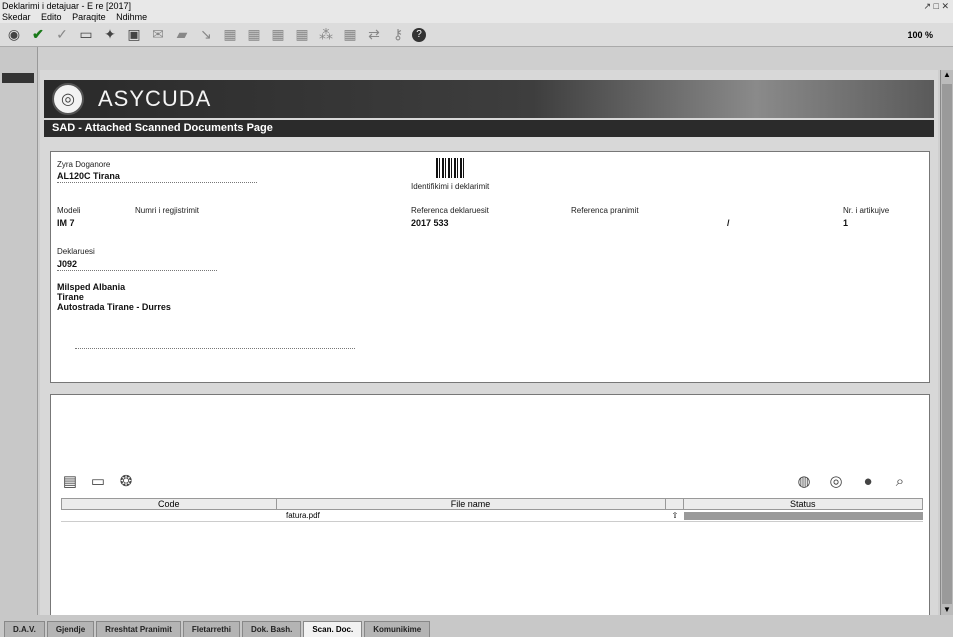 This screenshot has height=637, width=953. What do you see at coordinates (69, 210) in the screenshot?
I see `model-label: Modeli` at bounding box center [69, 210].